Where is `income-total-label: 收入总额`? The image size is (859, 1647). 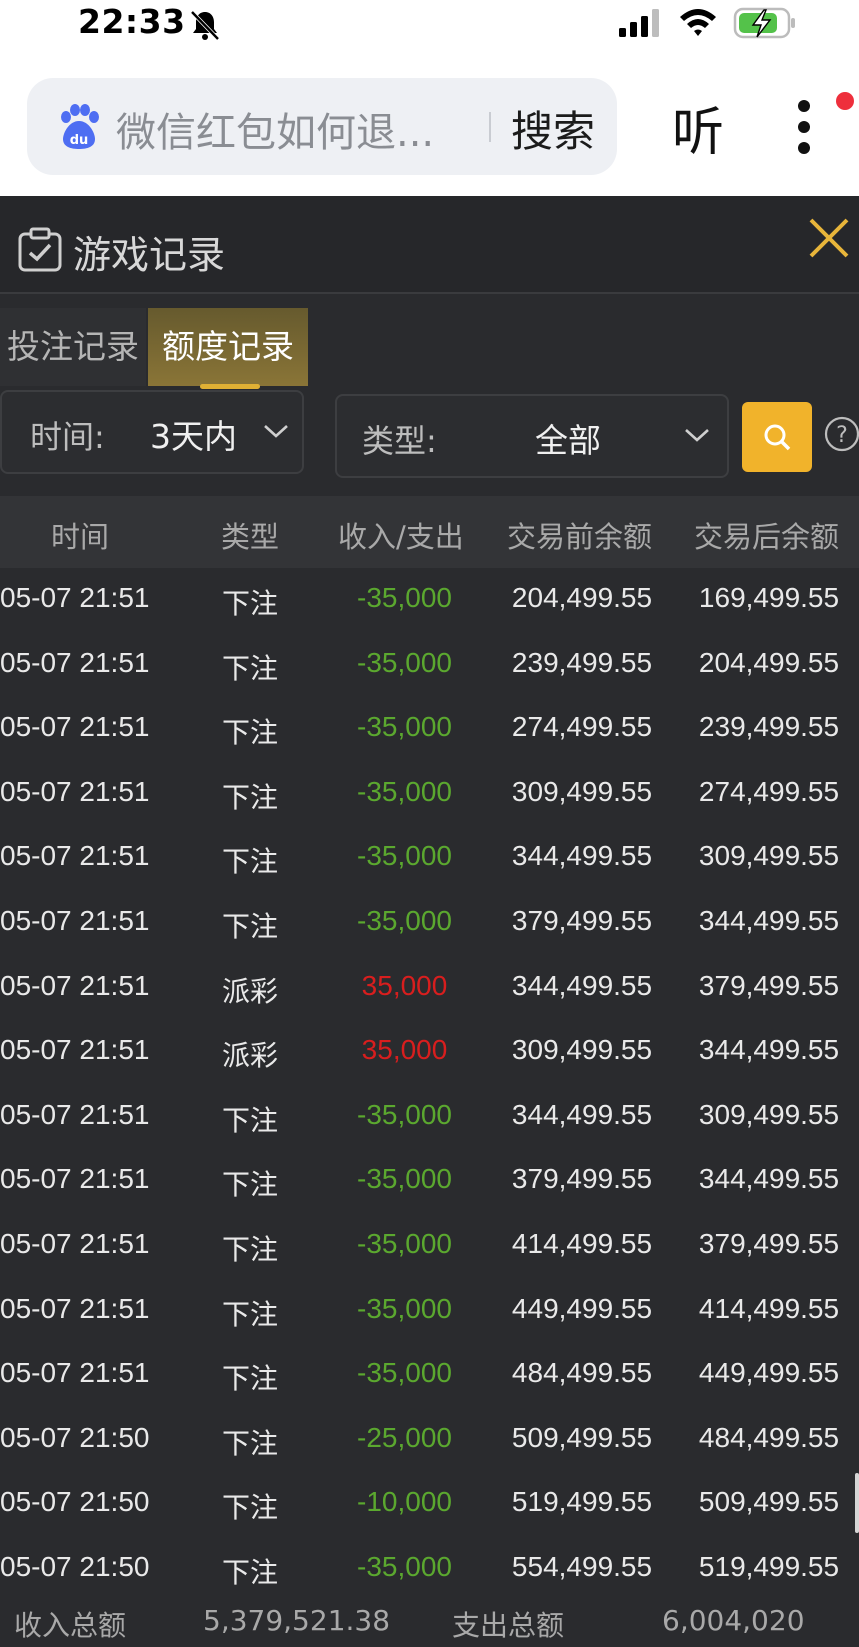 income-total-label: 收入总额 is located at coordinates (70, 1625).